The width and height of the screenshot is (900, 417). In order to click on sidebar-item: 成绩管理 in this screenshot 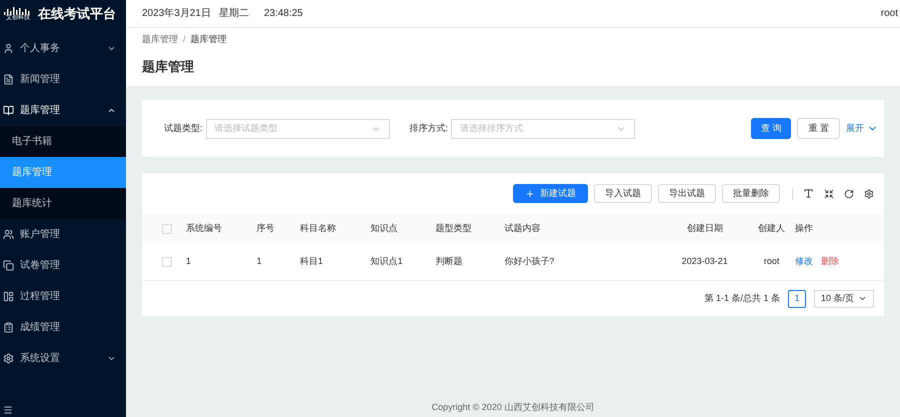, I will do `click(63, 327)`.